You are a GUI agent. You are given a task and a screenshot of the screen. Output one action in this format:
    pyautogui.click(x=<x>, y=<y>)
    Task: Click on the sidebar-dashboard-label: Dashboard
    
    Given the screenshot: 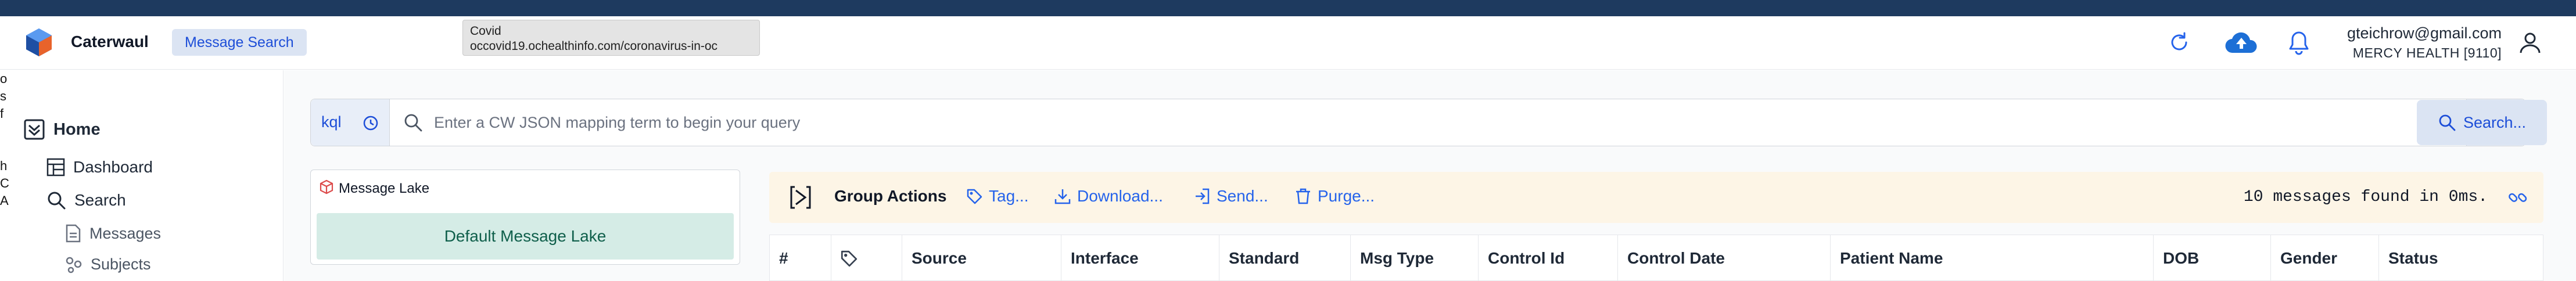 What is the action you would take?
    pyautogui.click(x=113, y=167)
    